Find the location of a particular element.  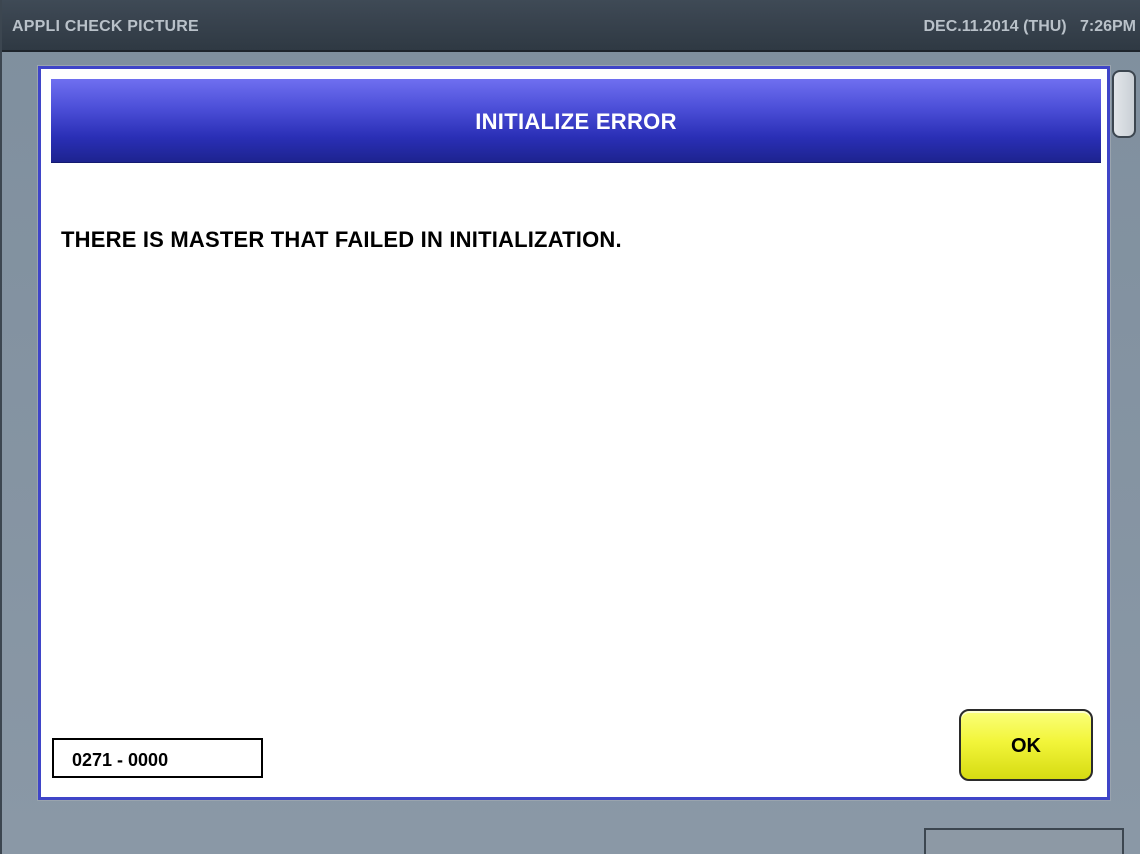

error-code-box: 0271 - 0000 is located at coordinates (157, 758).